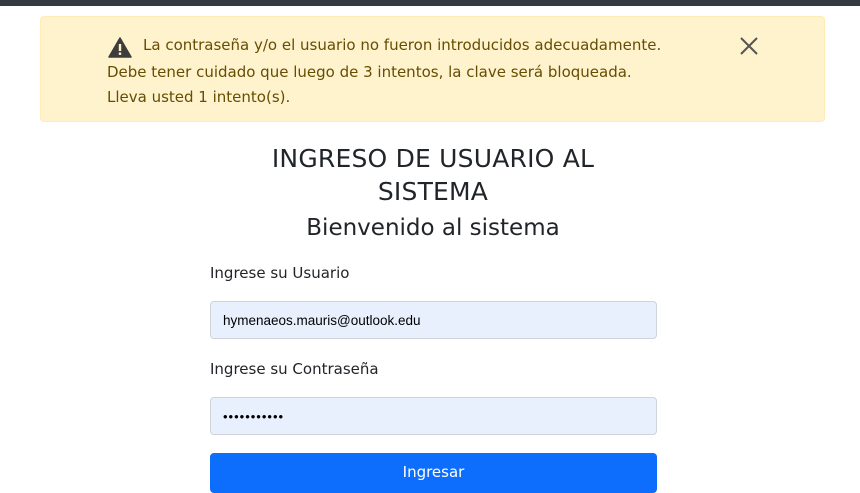 This screenshot has height=493, width=860. Describe the element at coordinates (294, 369) in the screenshot. I see `password-label: Ingrese su Contraseña` at that location.